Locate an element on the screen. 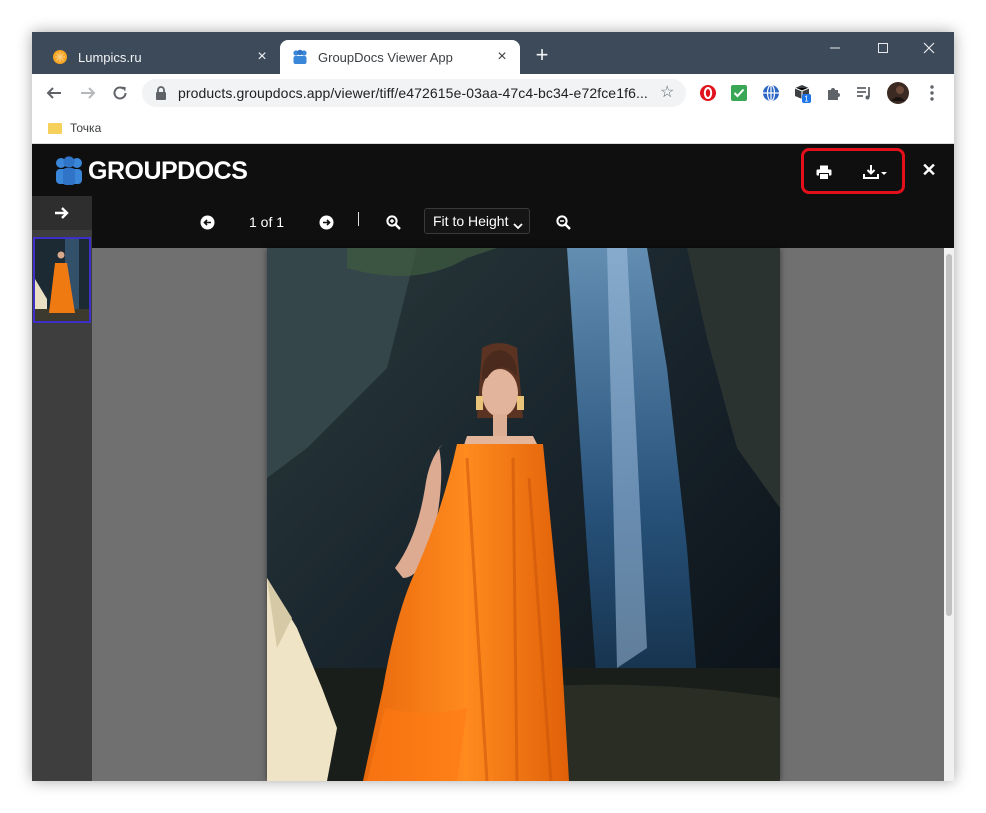  tab-strip: Lumpics.ru × GroupDocs Viewer App × + is located at coordinates (493, 53).